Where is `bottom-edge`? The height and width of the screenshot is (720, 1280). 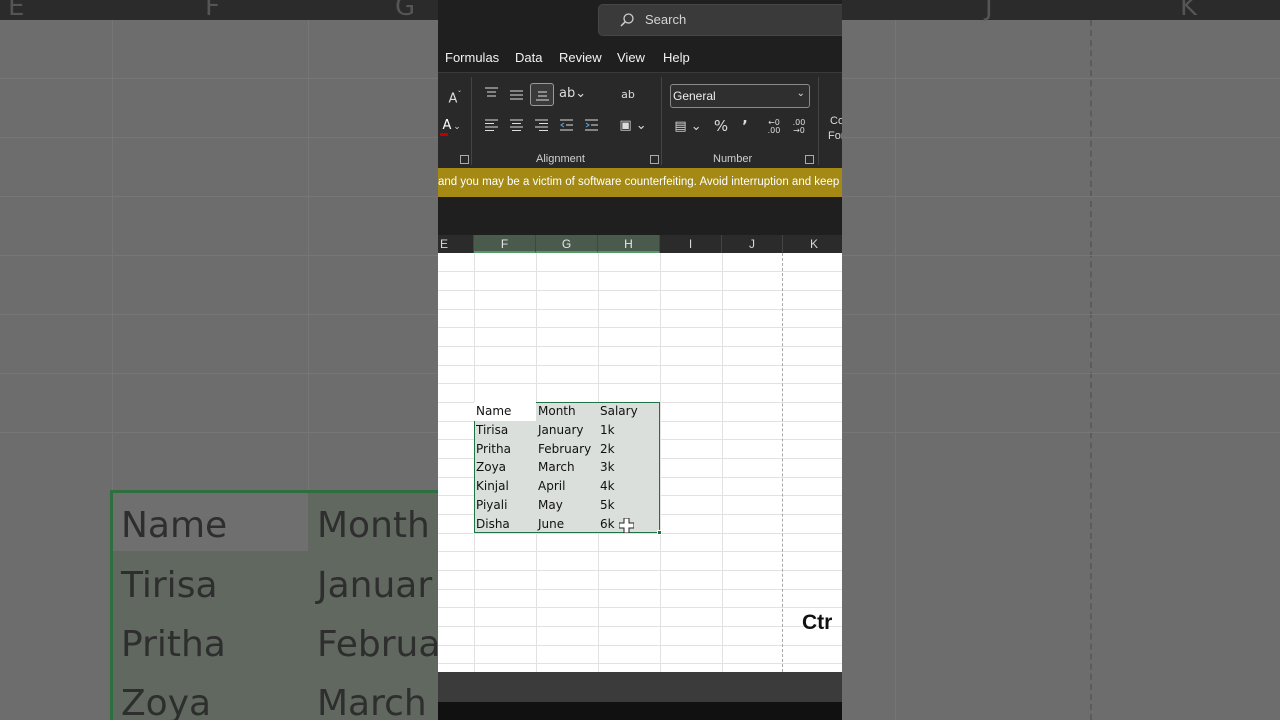
bottom-edge is located at coordinates (640, 711).